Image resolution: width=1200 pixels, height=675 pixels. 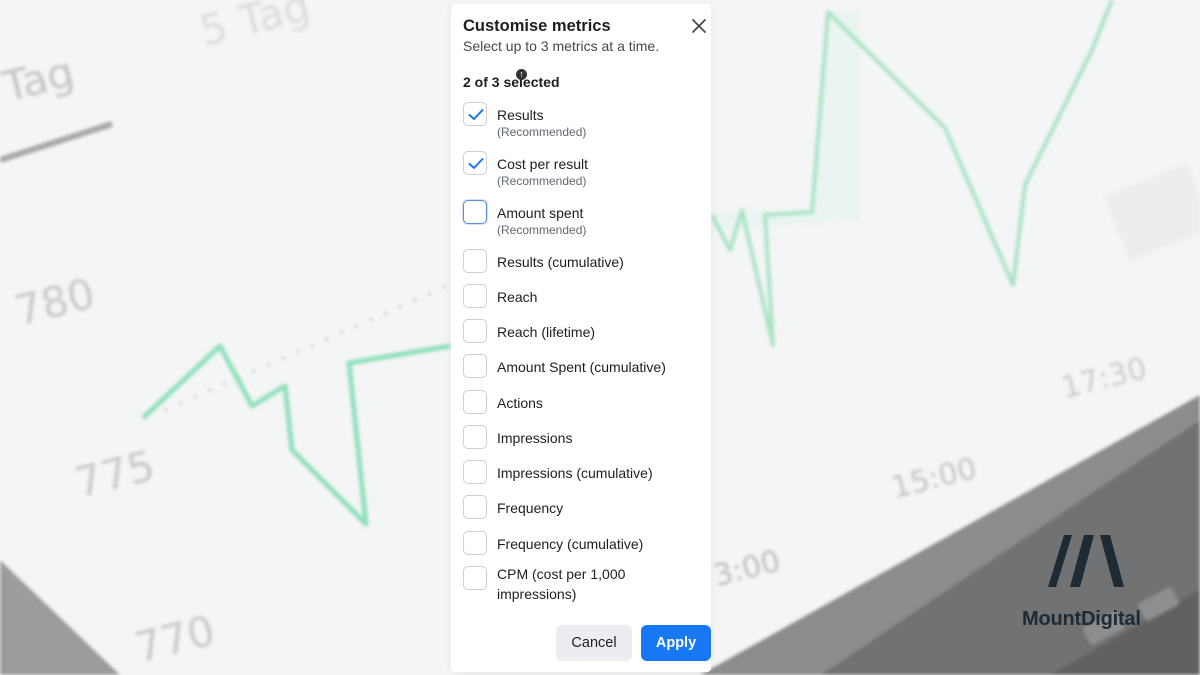 I want to click on metric-option-label: Reach (lifetime), so click(x=546, y=332).